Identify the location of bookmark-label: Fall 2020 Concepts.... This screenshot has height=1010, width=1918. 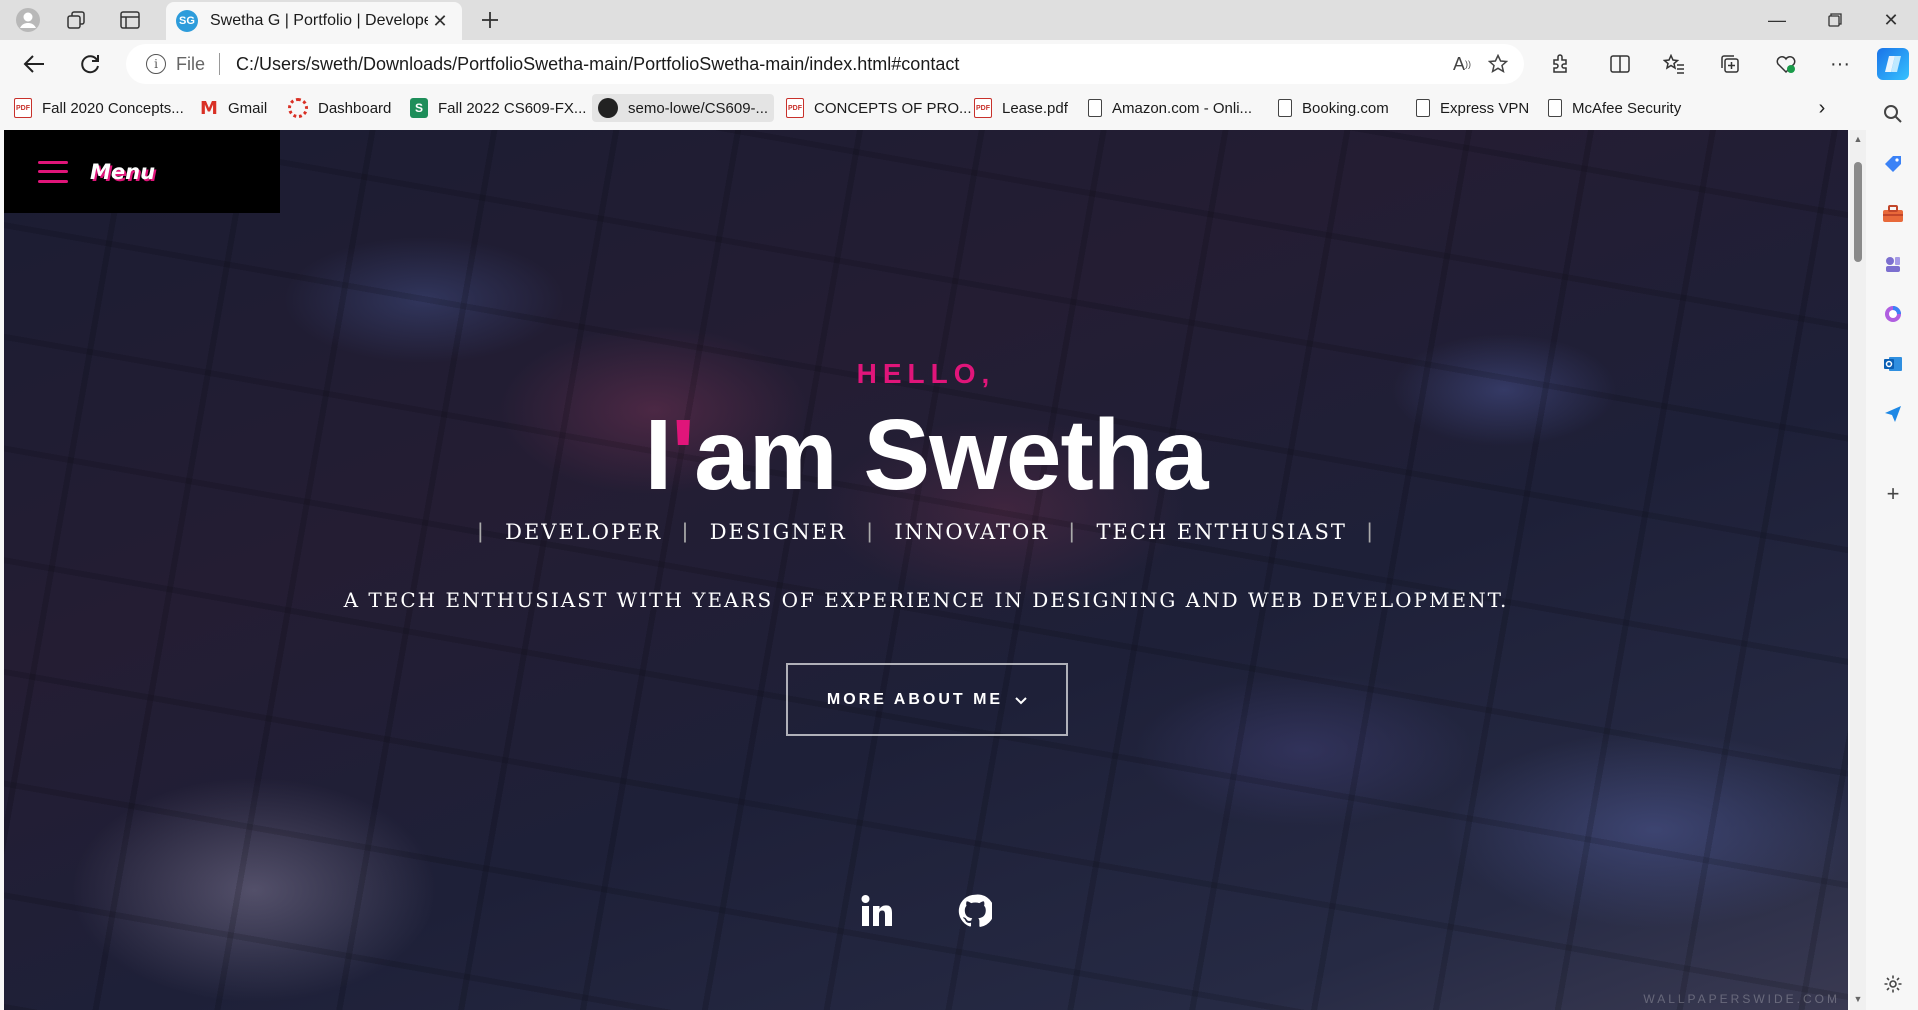
(113, 108).